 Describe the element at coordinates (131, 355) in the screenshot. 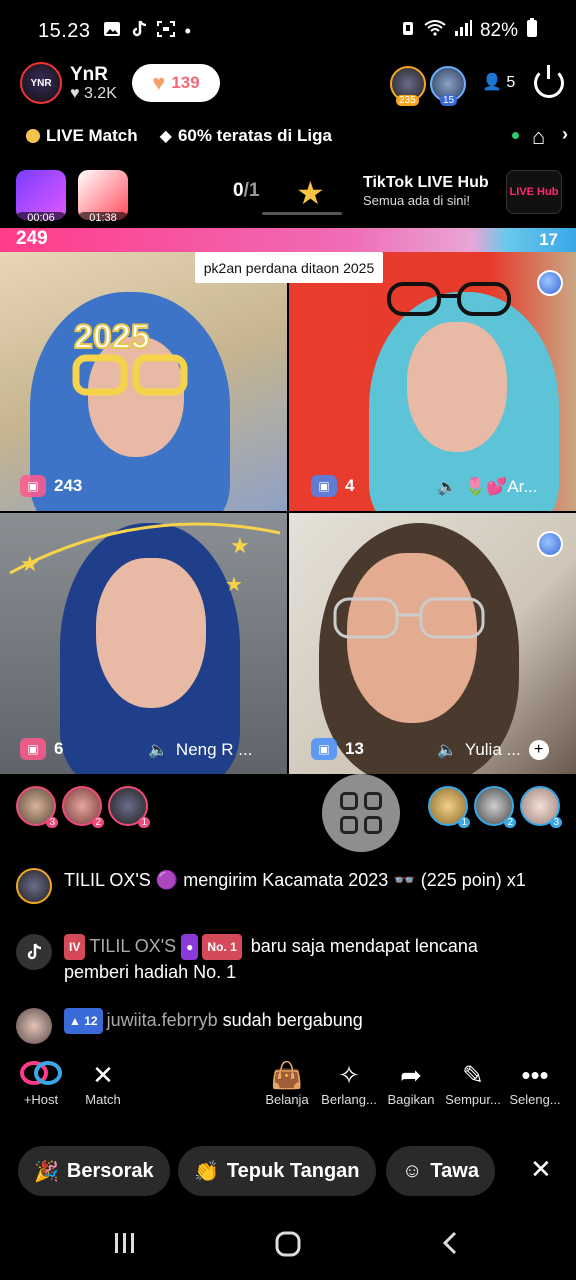

I see `glasses-2025-effect: 2025` at that location.